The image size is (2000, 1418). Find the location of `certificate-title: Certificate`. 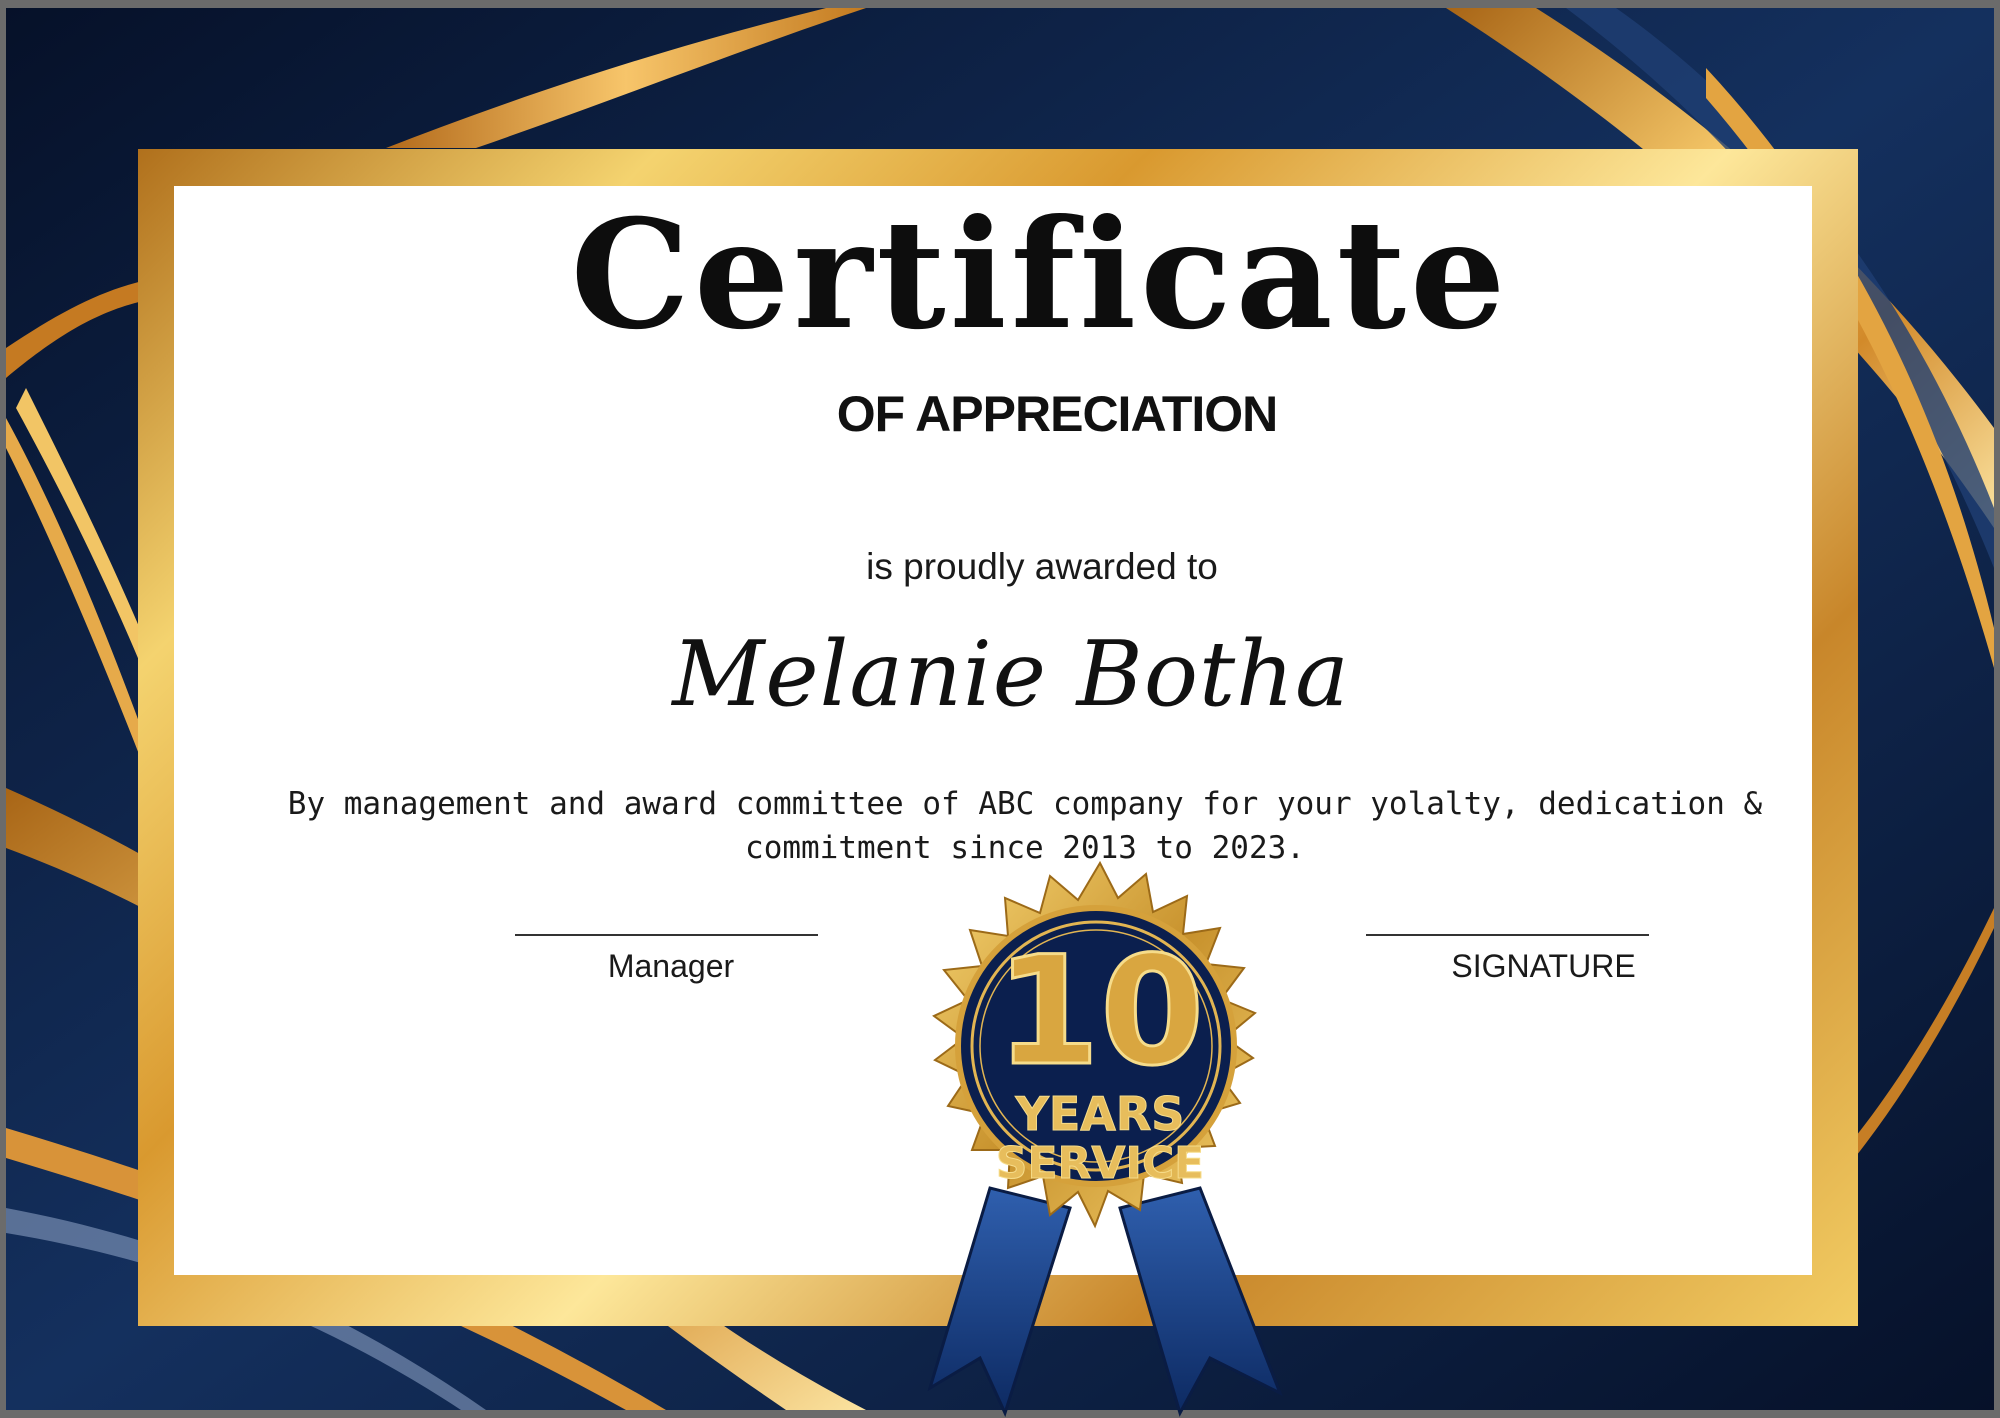

certificate-title: Certificate is located at coordinates (1040, 275).